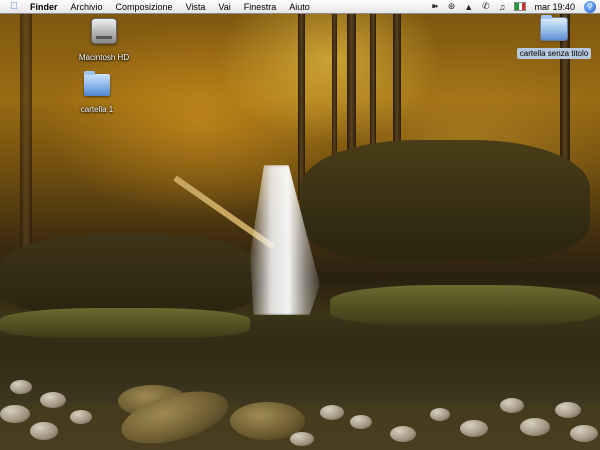 The image size is (600, 450). Describe the element at coordinates (590, 6) in the screenshot. I see `spotlight-search-icon: ⚲` at that location.